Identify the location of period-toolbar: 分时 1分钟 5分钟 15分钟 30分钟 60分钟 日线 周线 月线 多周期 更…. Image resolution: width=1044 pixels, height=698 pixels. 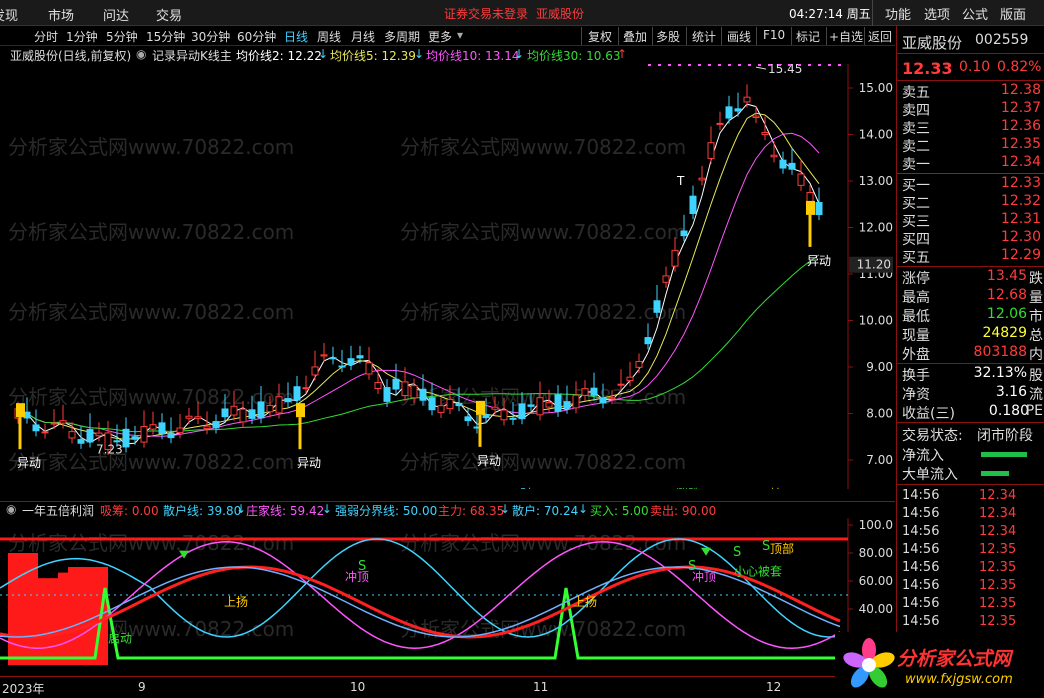
(447, 36).